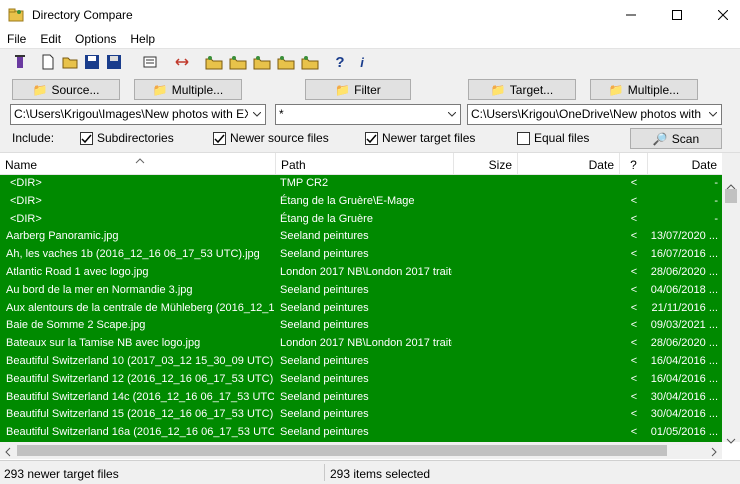 The height and width of the screenshot is (484, 740). Describe the element at coordinates (486, 164) in the screenshot. I see `column-size: Size` at that location.